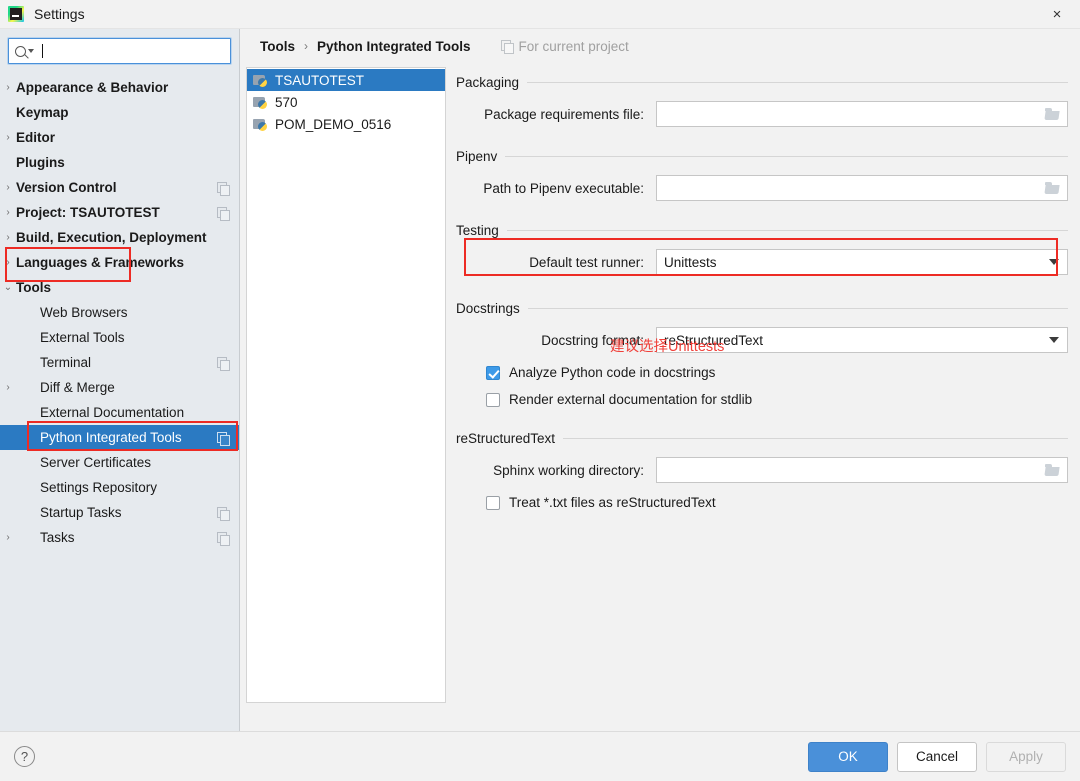 Image resolution: width=1080 pixels, height=781 pixels. What do you see at coordinates (119, 437) in the screenshot?
I see `sidebar-item-python-integrated-tools: Python Integrated Tools` at bounding box center [119, 437].